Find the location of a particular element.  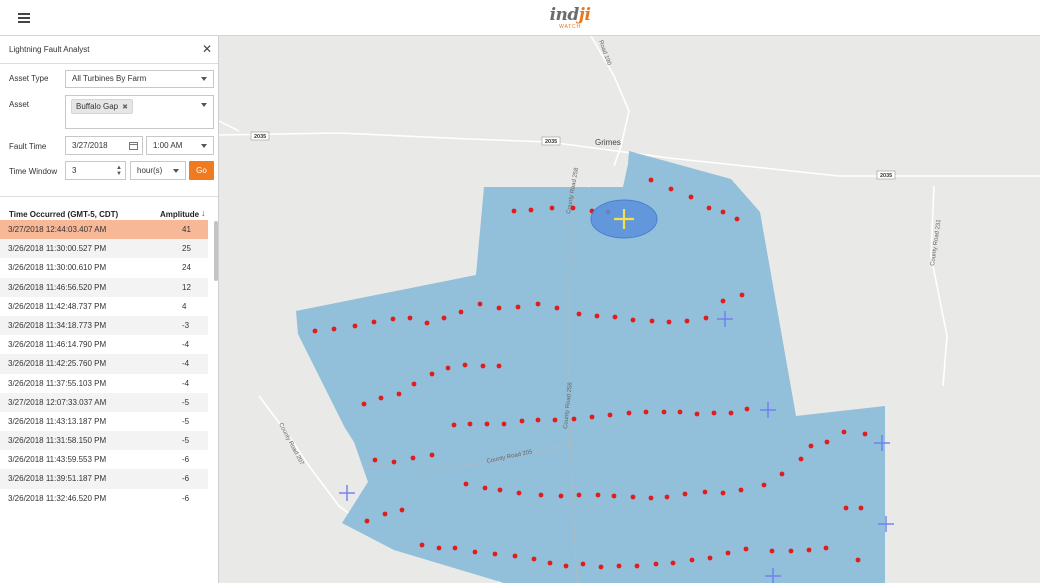

table-row: 3/26/2018 11:39:51.187 PM -6 is located at coordinates (104, 479).